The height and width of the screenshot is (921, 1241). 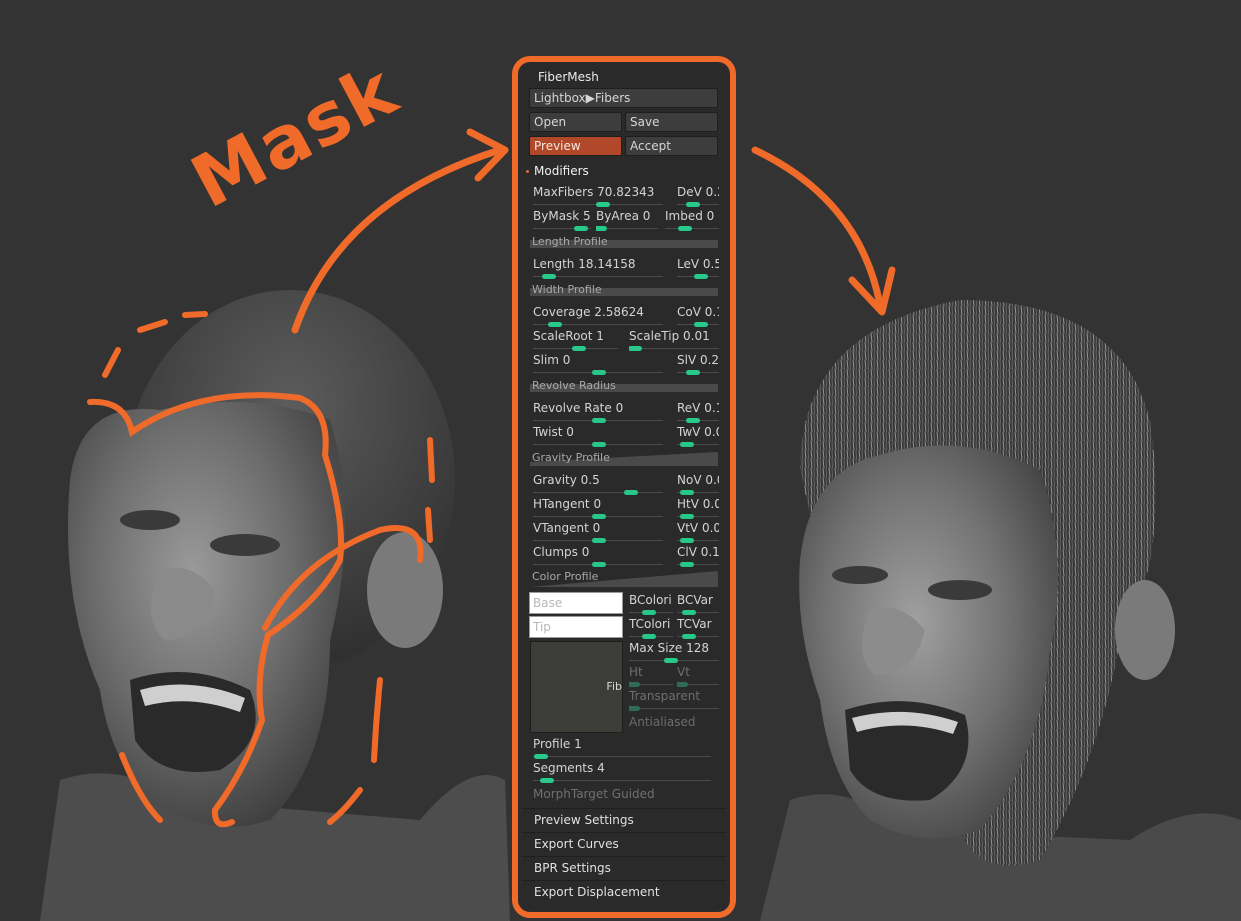 What do you see at coordinates (698, 480) in the screenshot?
I see `nov-label: NoV 0.0` at bounding box center [698, 480].